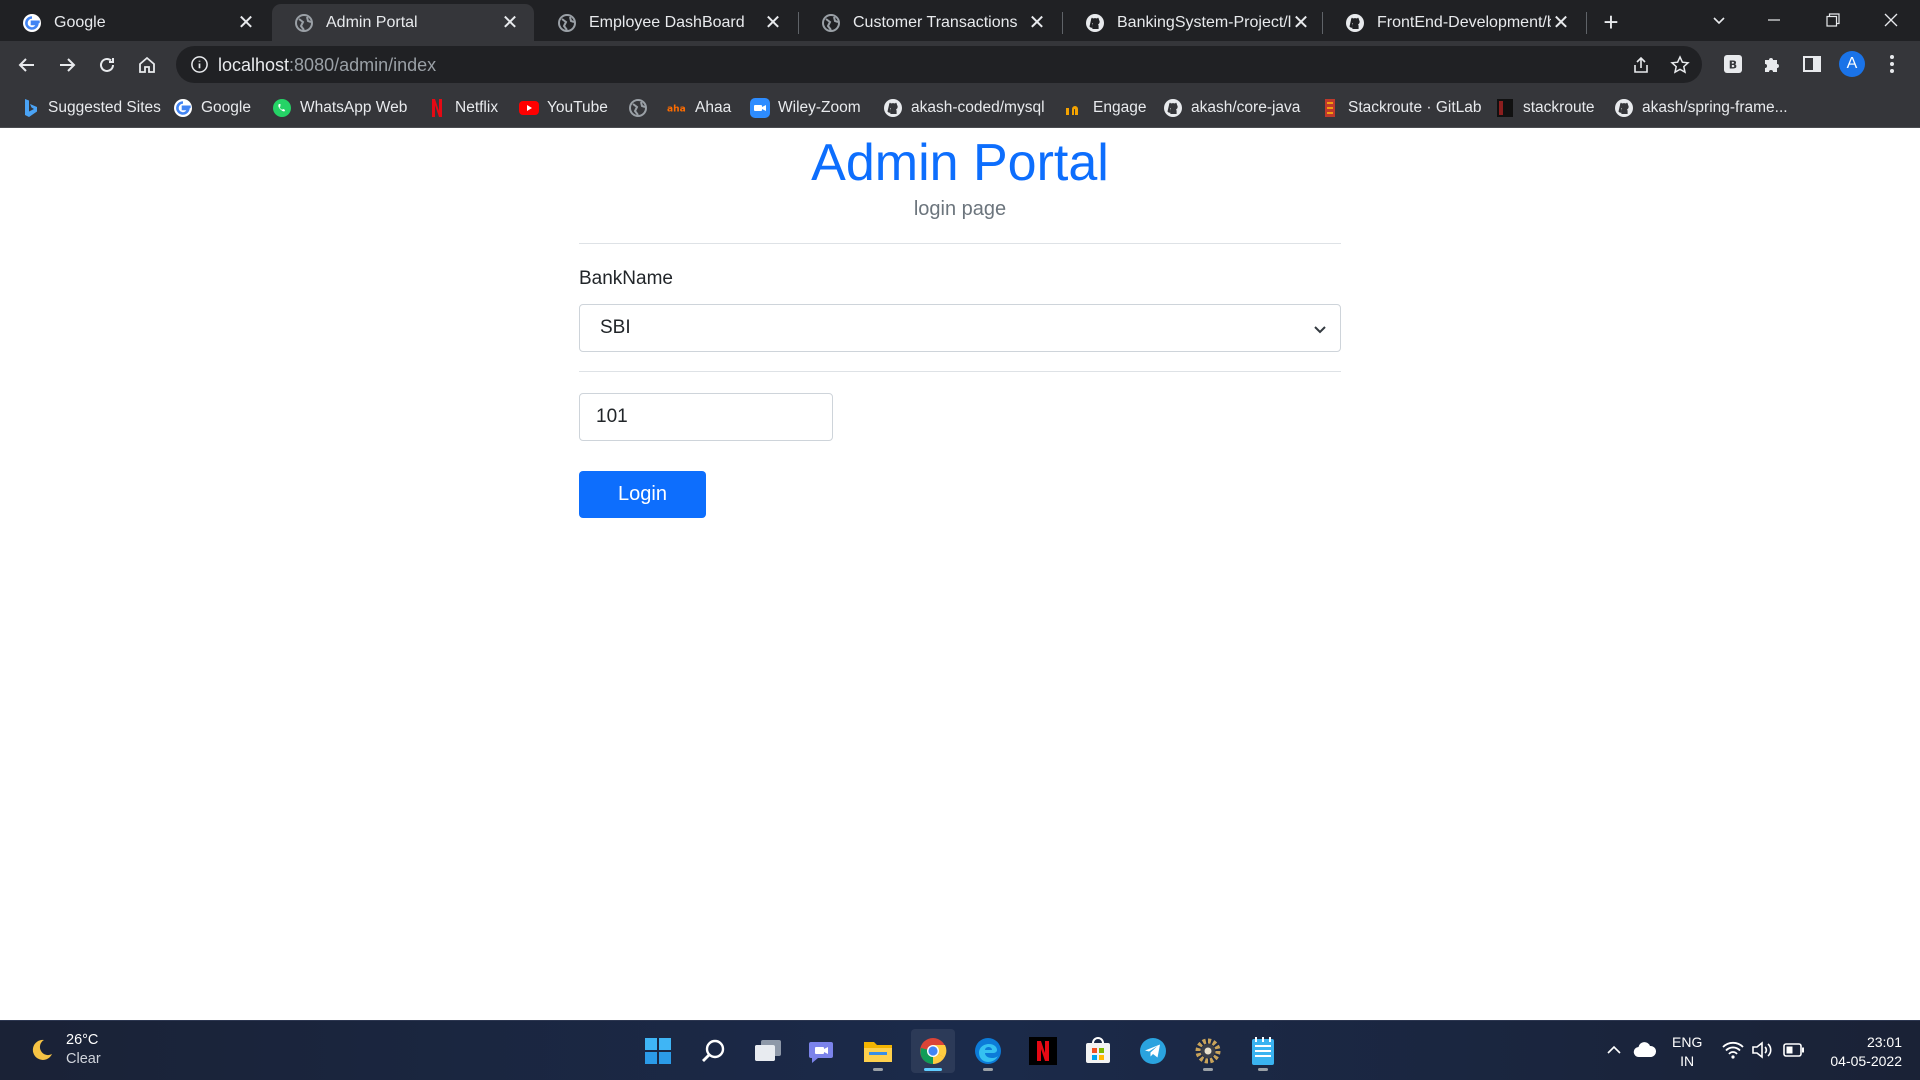 The width and height of the screenshot is (1920, 1080). I want to click on aha-icon: aha, so click(677, 108).